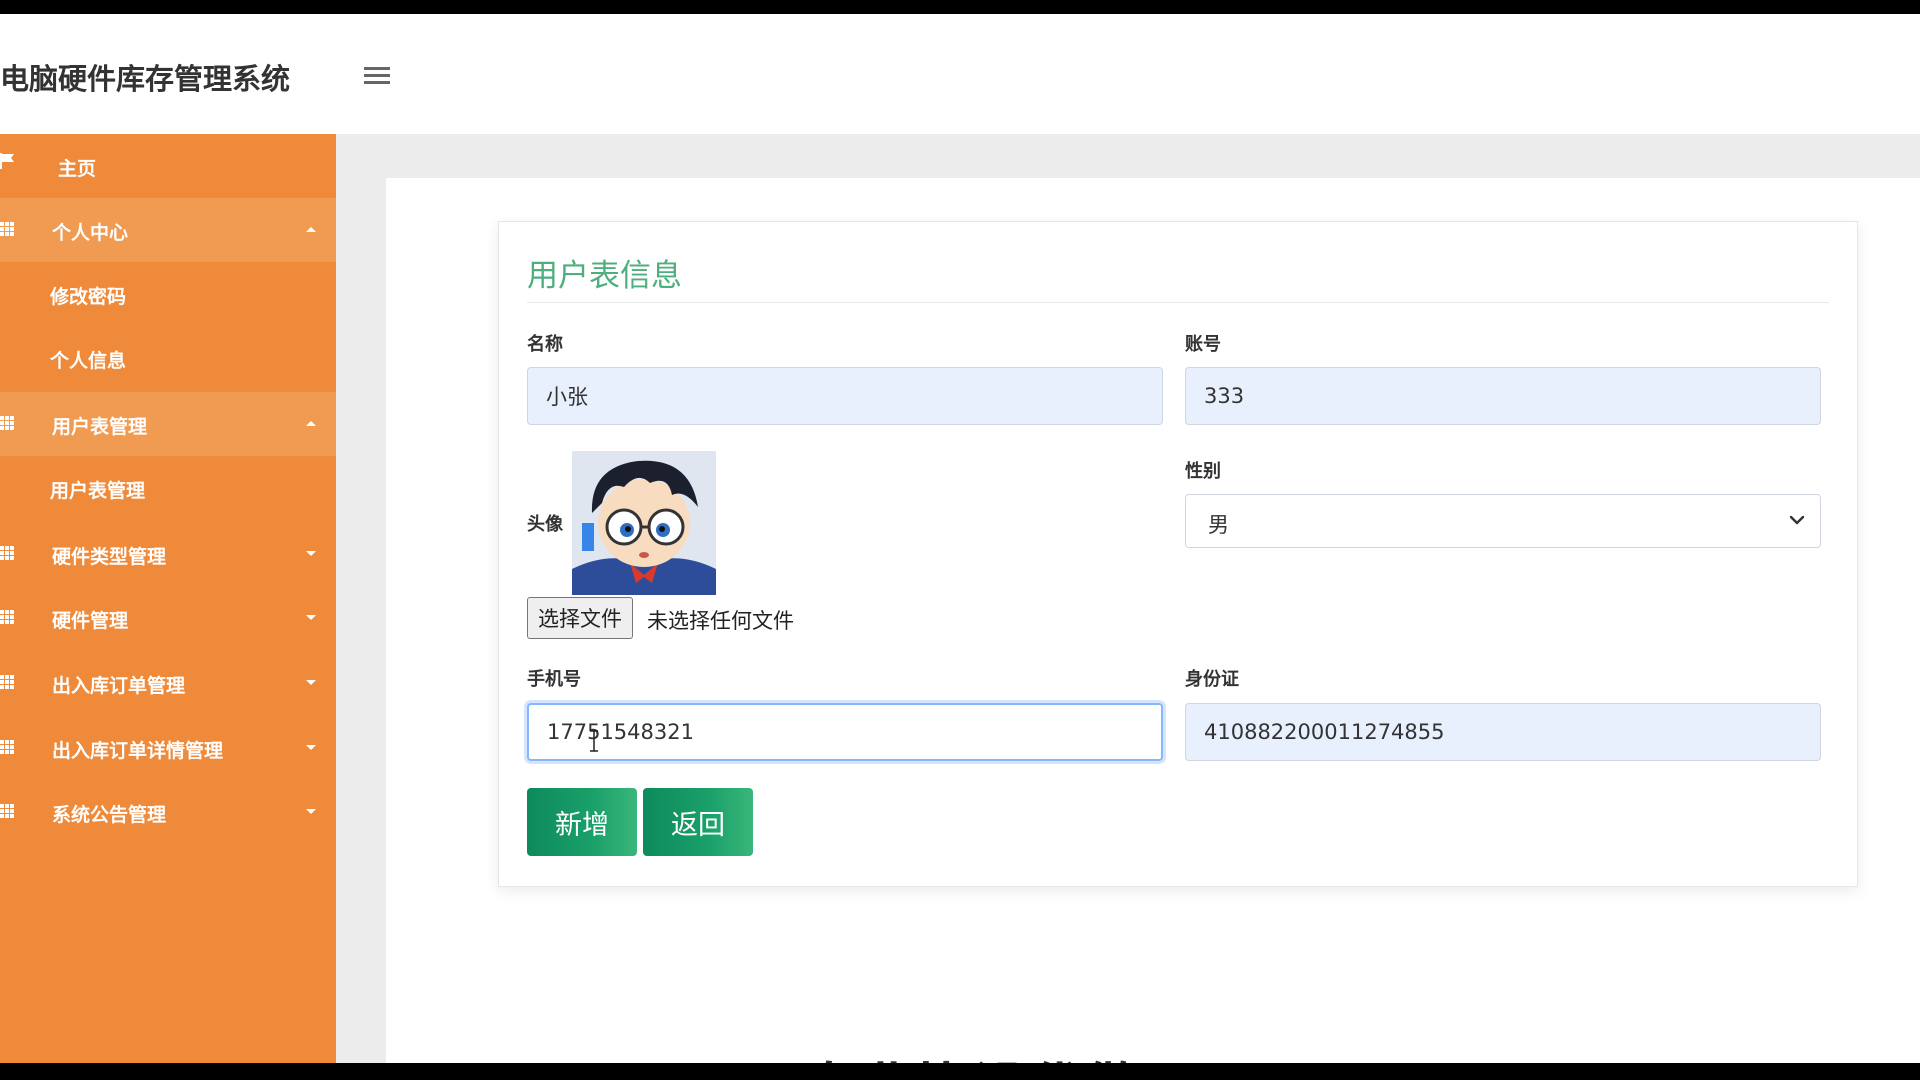 The height and width of the screenshot is (1080, 1920). Describe the element at coordinates (545, 344) in the screenshot. I see `name-label: 名称` at that location.